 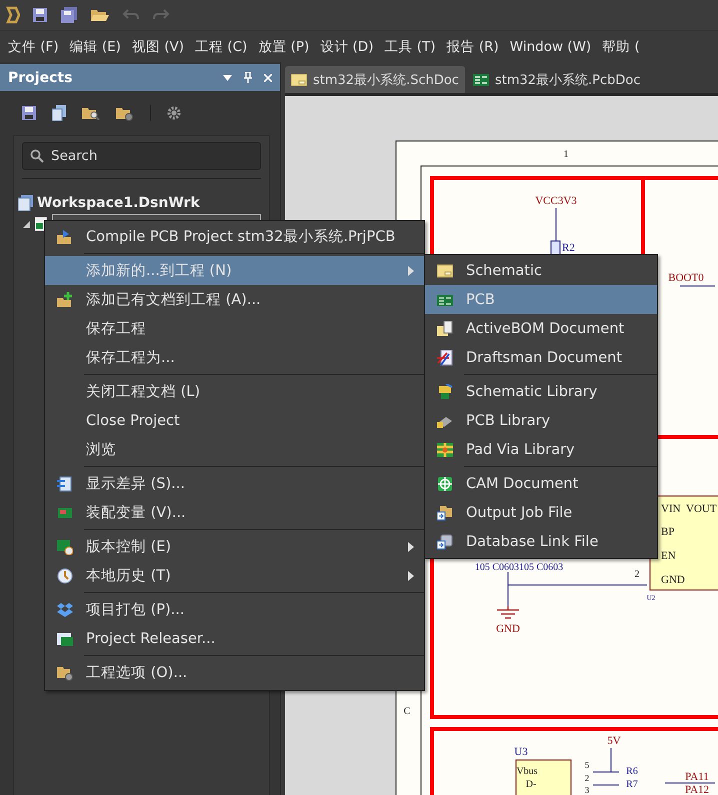 I want to click on schematic-label: D-, so click(x=531, y=784).